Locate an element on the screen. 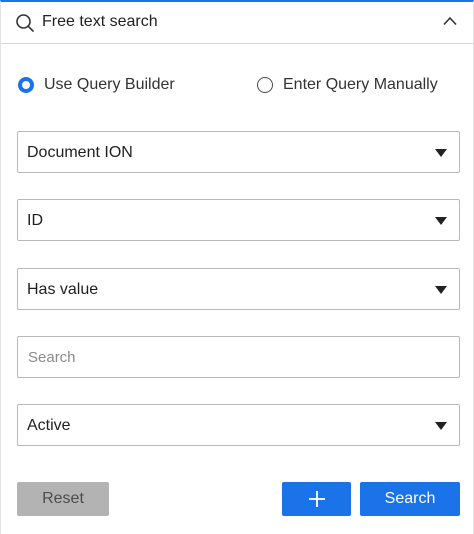 Image resolution: width=474 pixels, height=534 pixels. search-icon is located at coordinates (25, 23).